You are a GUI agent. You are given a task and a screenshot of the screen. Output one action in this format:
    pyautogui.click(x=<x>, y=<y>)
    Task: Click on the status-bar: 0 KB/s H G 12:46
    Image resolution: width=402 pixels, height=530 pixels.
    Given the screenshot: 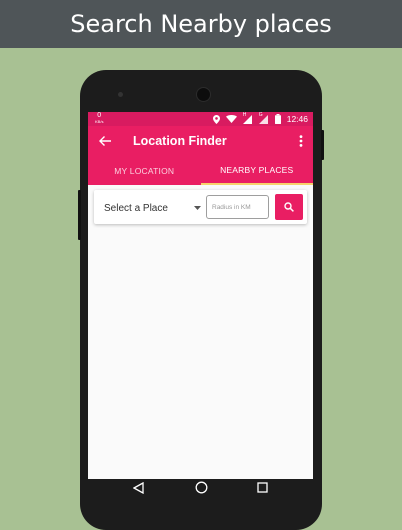 What is the action you would take?
    pyautogui.click(x=200, y=119)
    